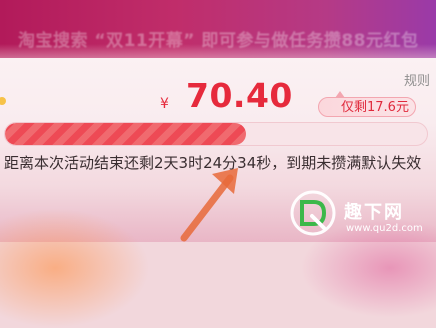 This screenshot has width=436, height=328. What do you see at coordinates (417, 79) in the screenshot?
I see `rules-link: 规则` at bounding box center [417, 79].